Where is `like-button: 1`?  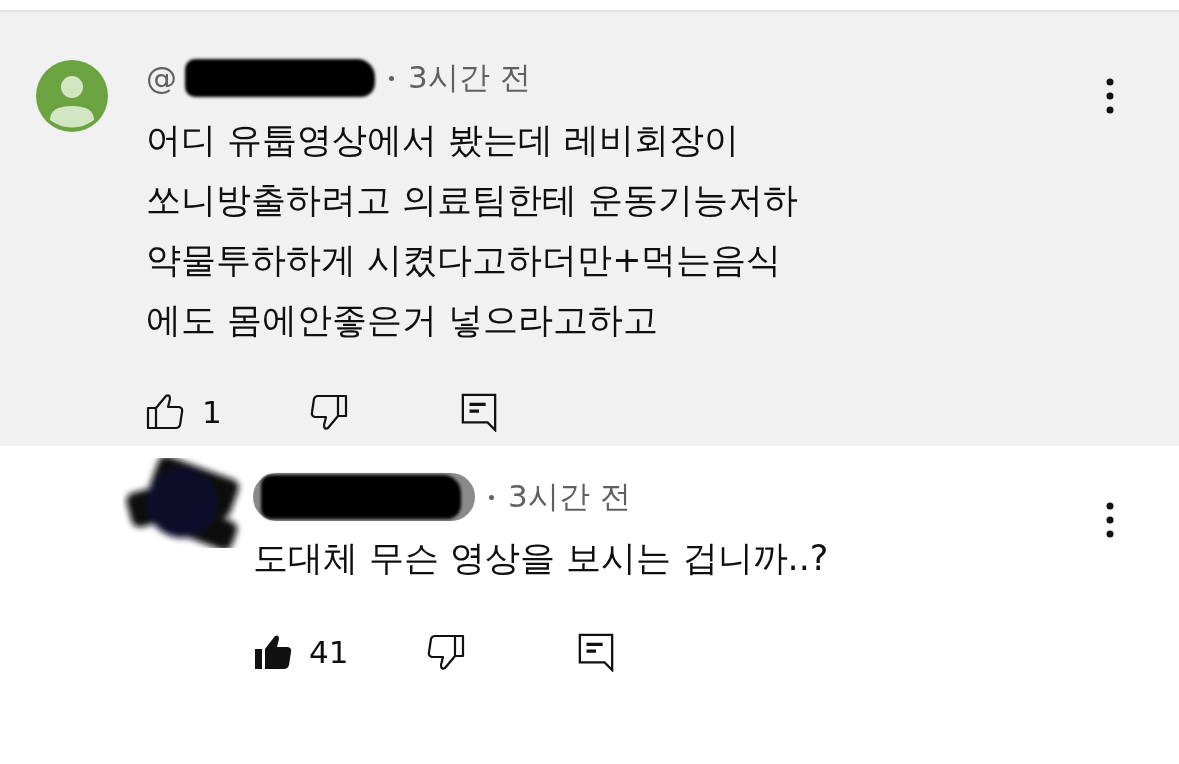 like-button: 1 is located at coordinates (227, 412).